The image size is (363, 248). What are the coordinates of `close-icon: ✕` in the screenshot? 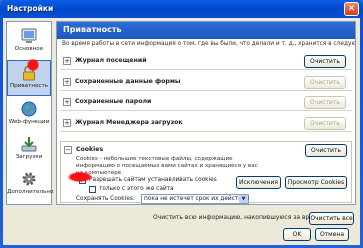 It's located at (351, 9).